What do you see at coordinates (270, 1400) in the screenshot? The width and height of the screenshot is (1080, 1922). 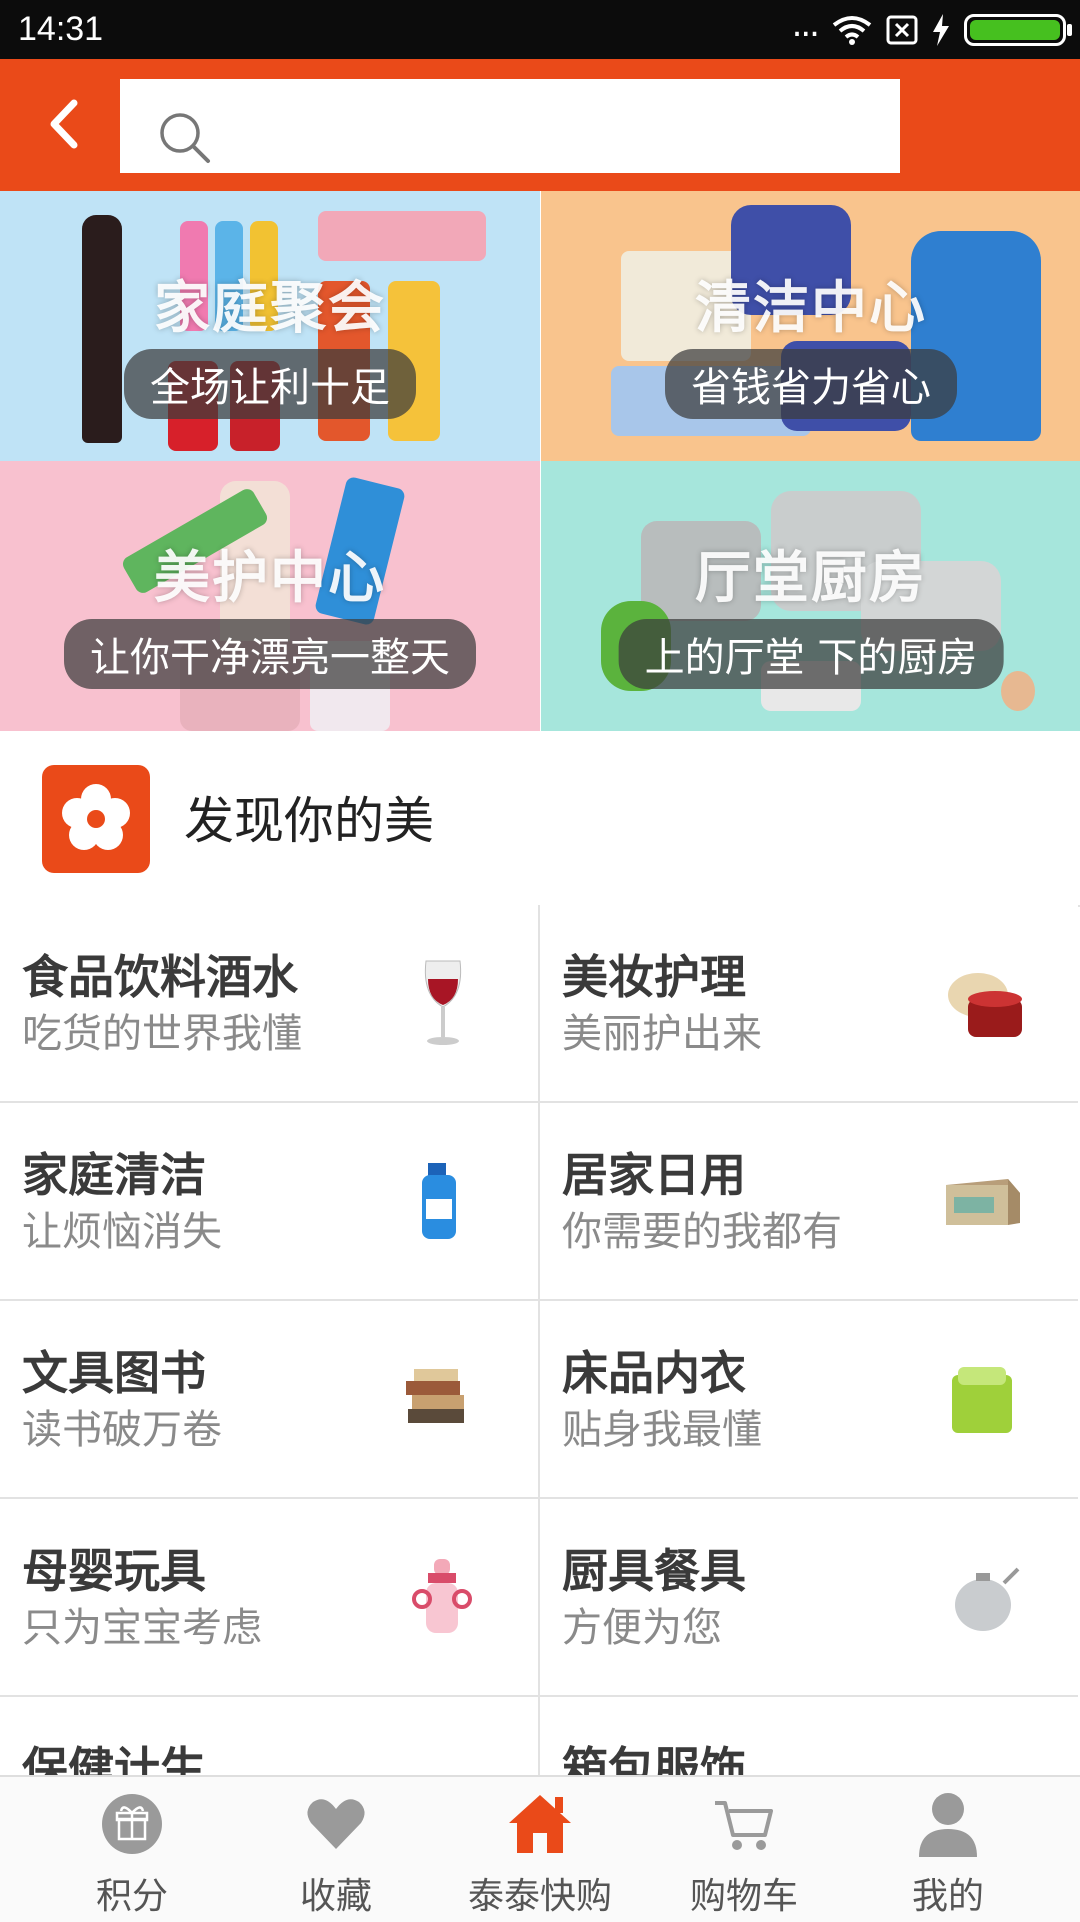 I see `category-item: 文具图书 读书破万卷` at bounding box center [270, 1400].